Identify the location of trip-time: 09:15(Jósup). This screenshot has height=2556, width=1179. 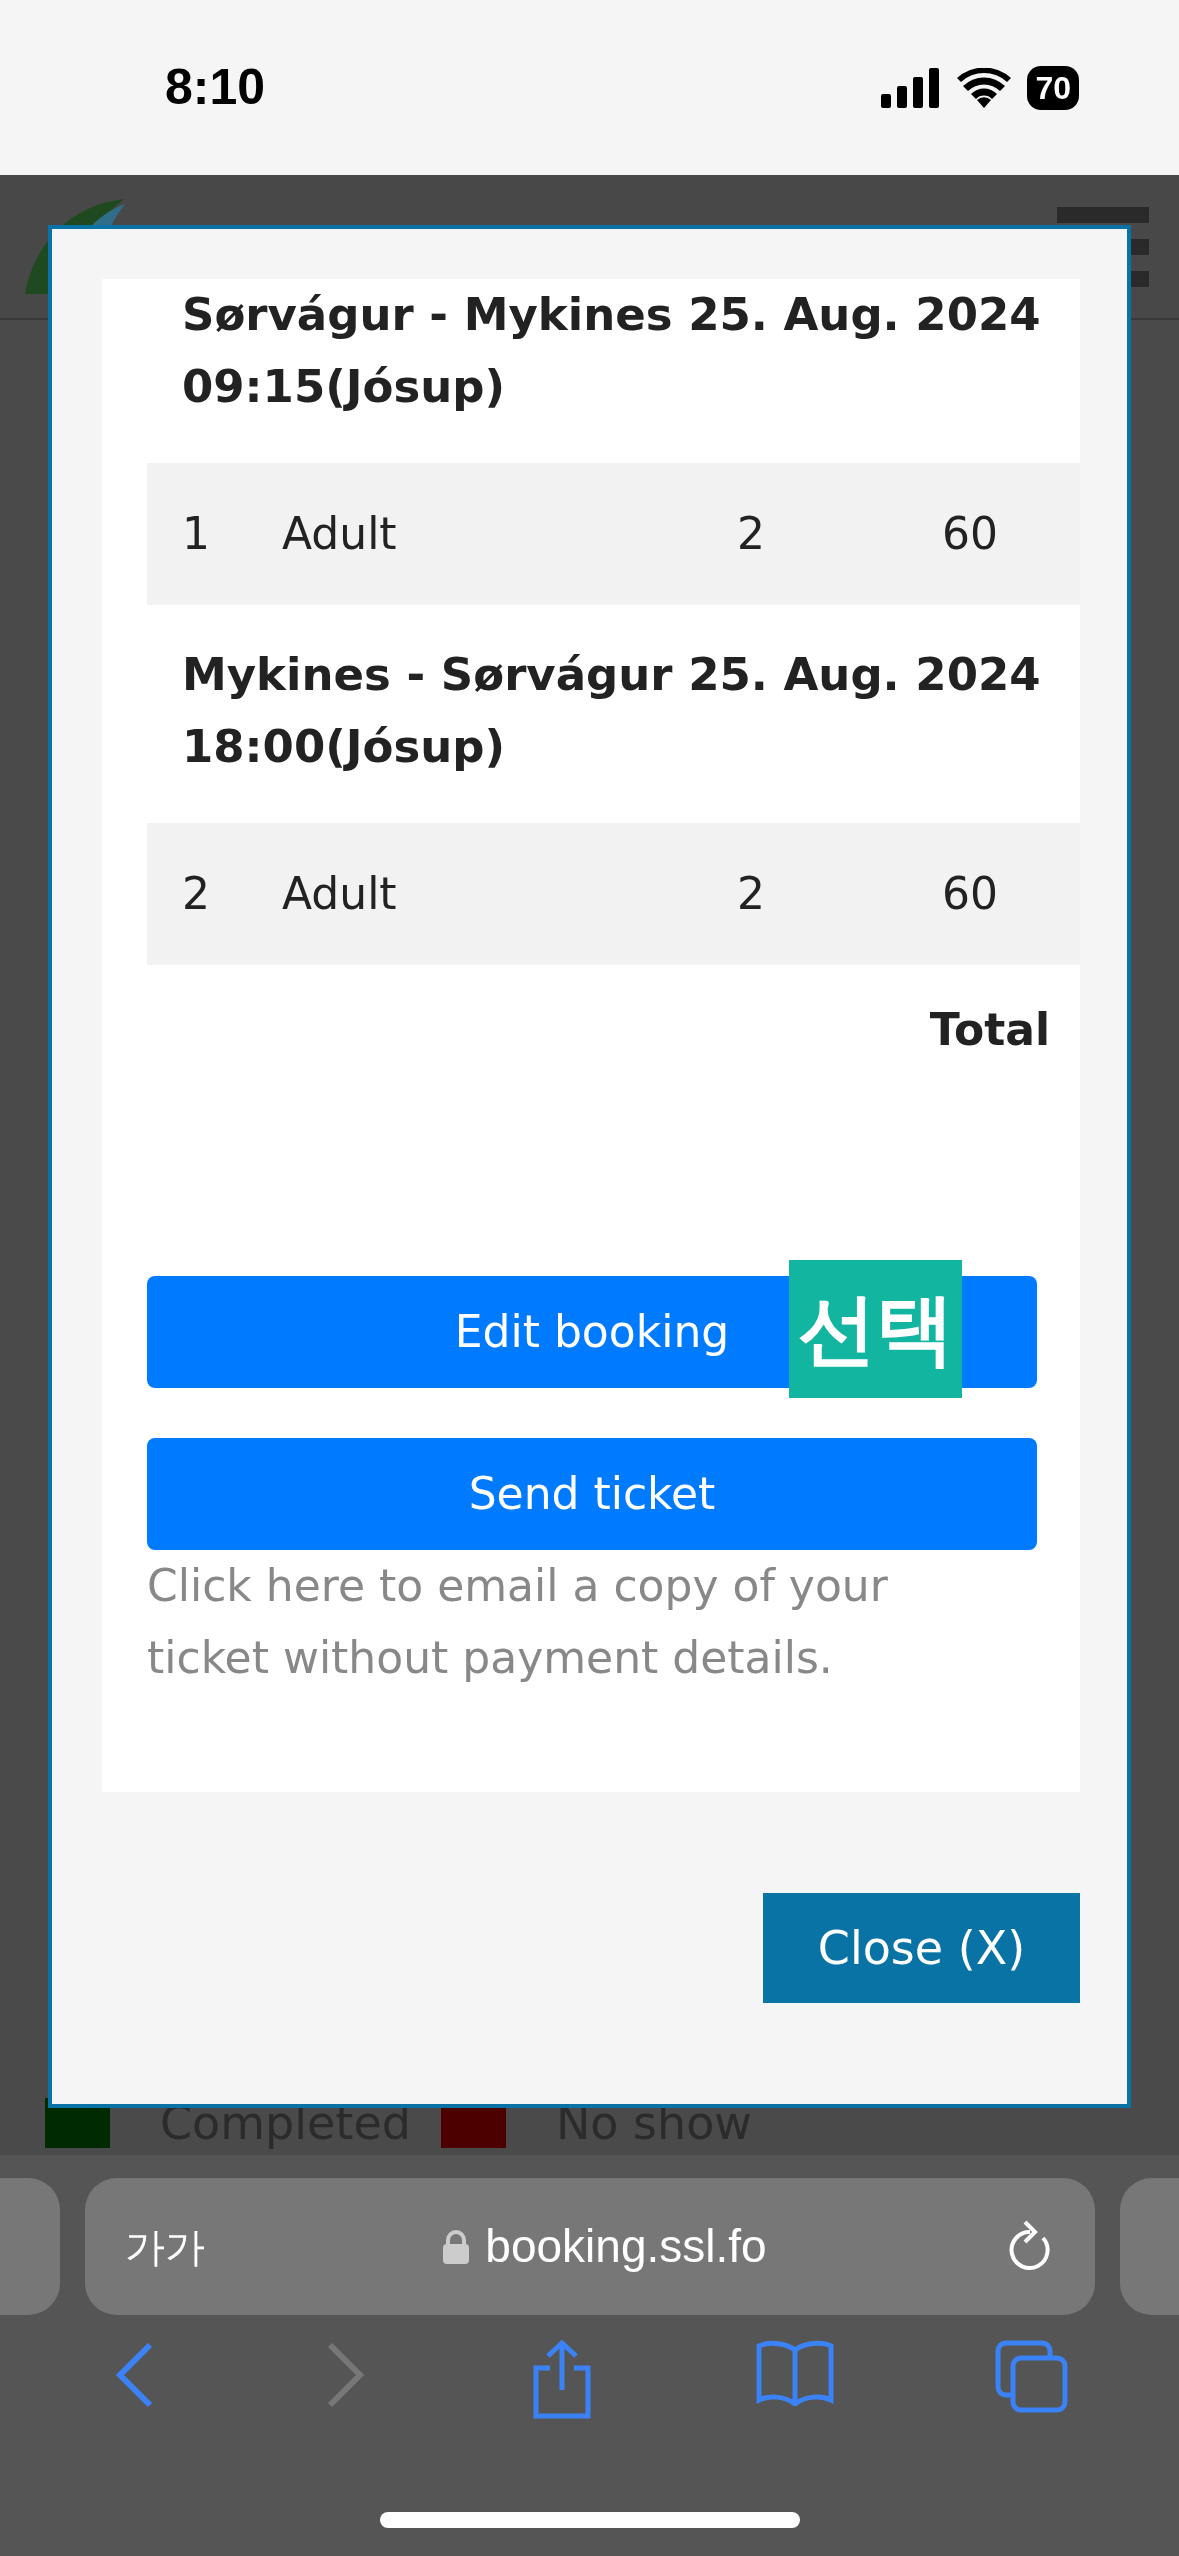
(344, 387).